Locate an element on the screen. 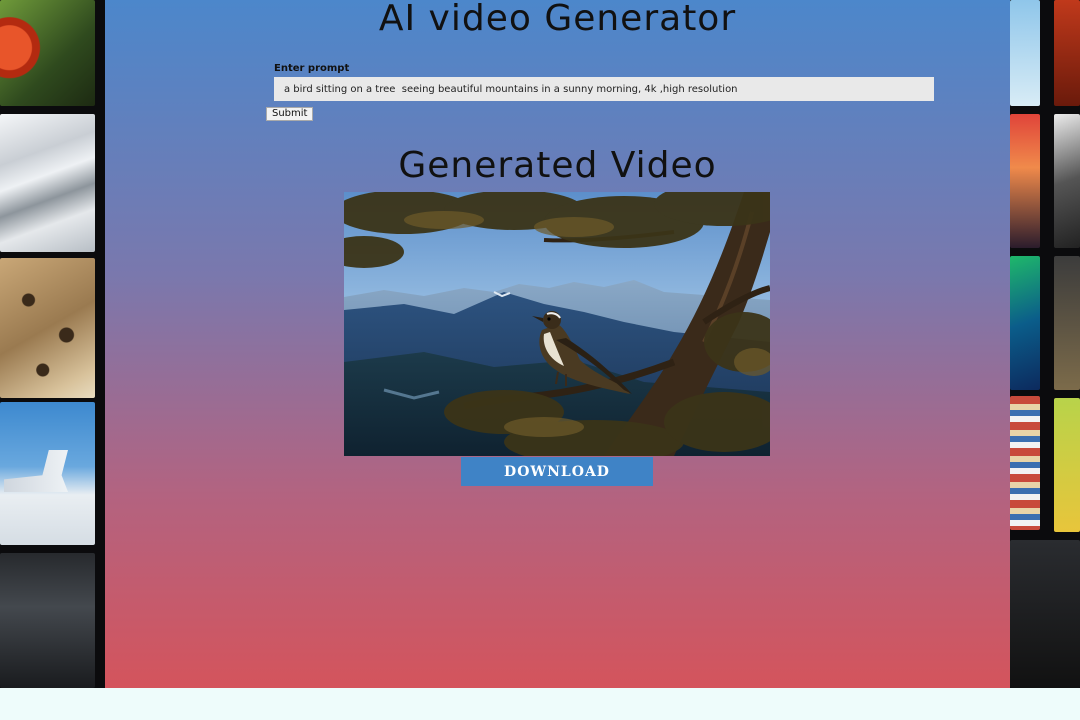 This screenshot has width=1080, height=720. right-decorative-wall is located at coordinates (1045, 344).